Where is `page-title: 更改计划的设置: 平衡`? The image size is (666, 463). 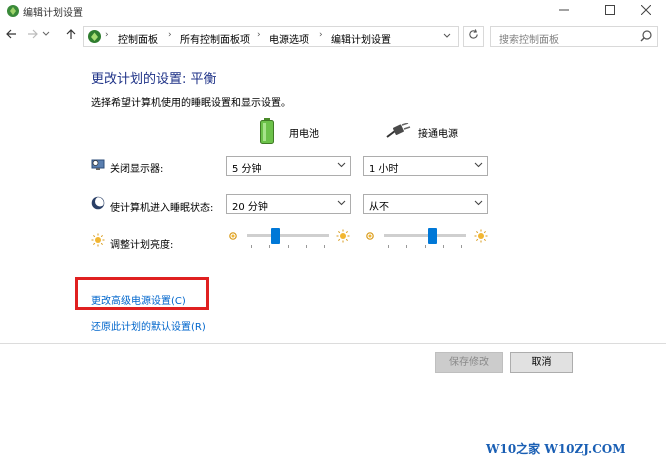
page-title: 更改计划的设置: 平衡 is located at coordinates (154, 79).